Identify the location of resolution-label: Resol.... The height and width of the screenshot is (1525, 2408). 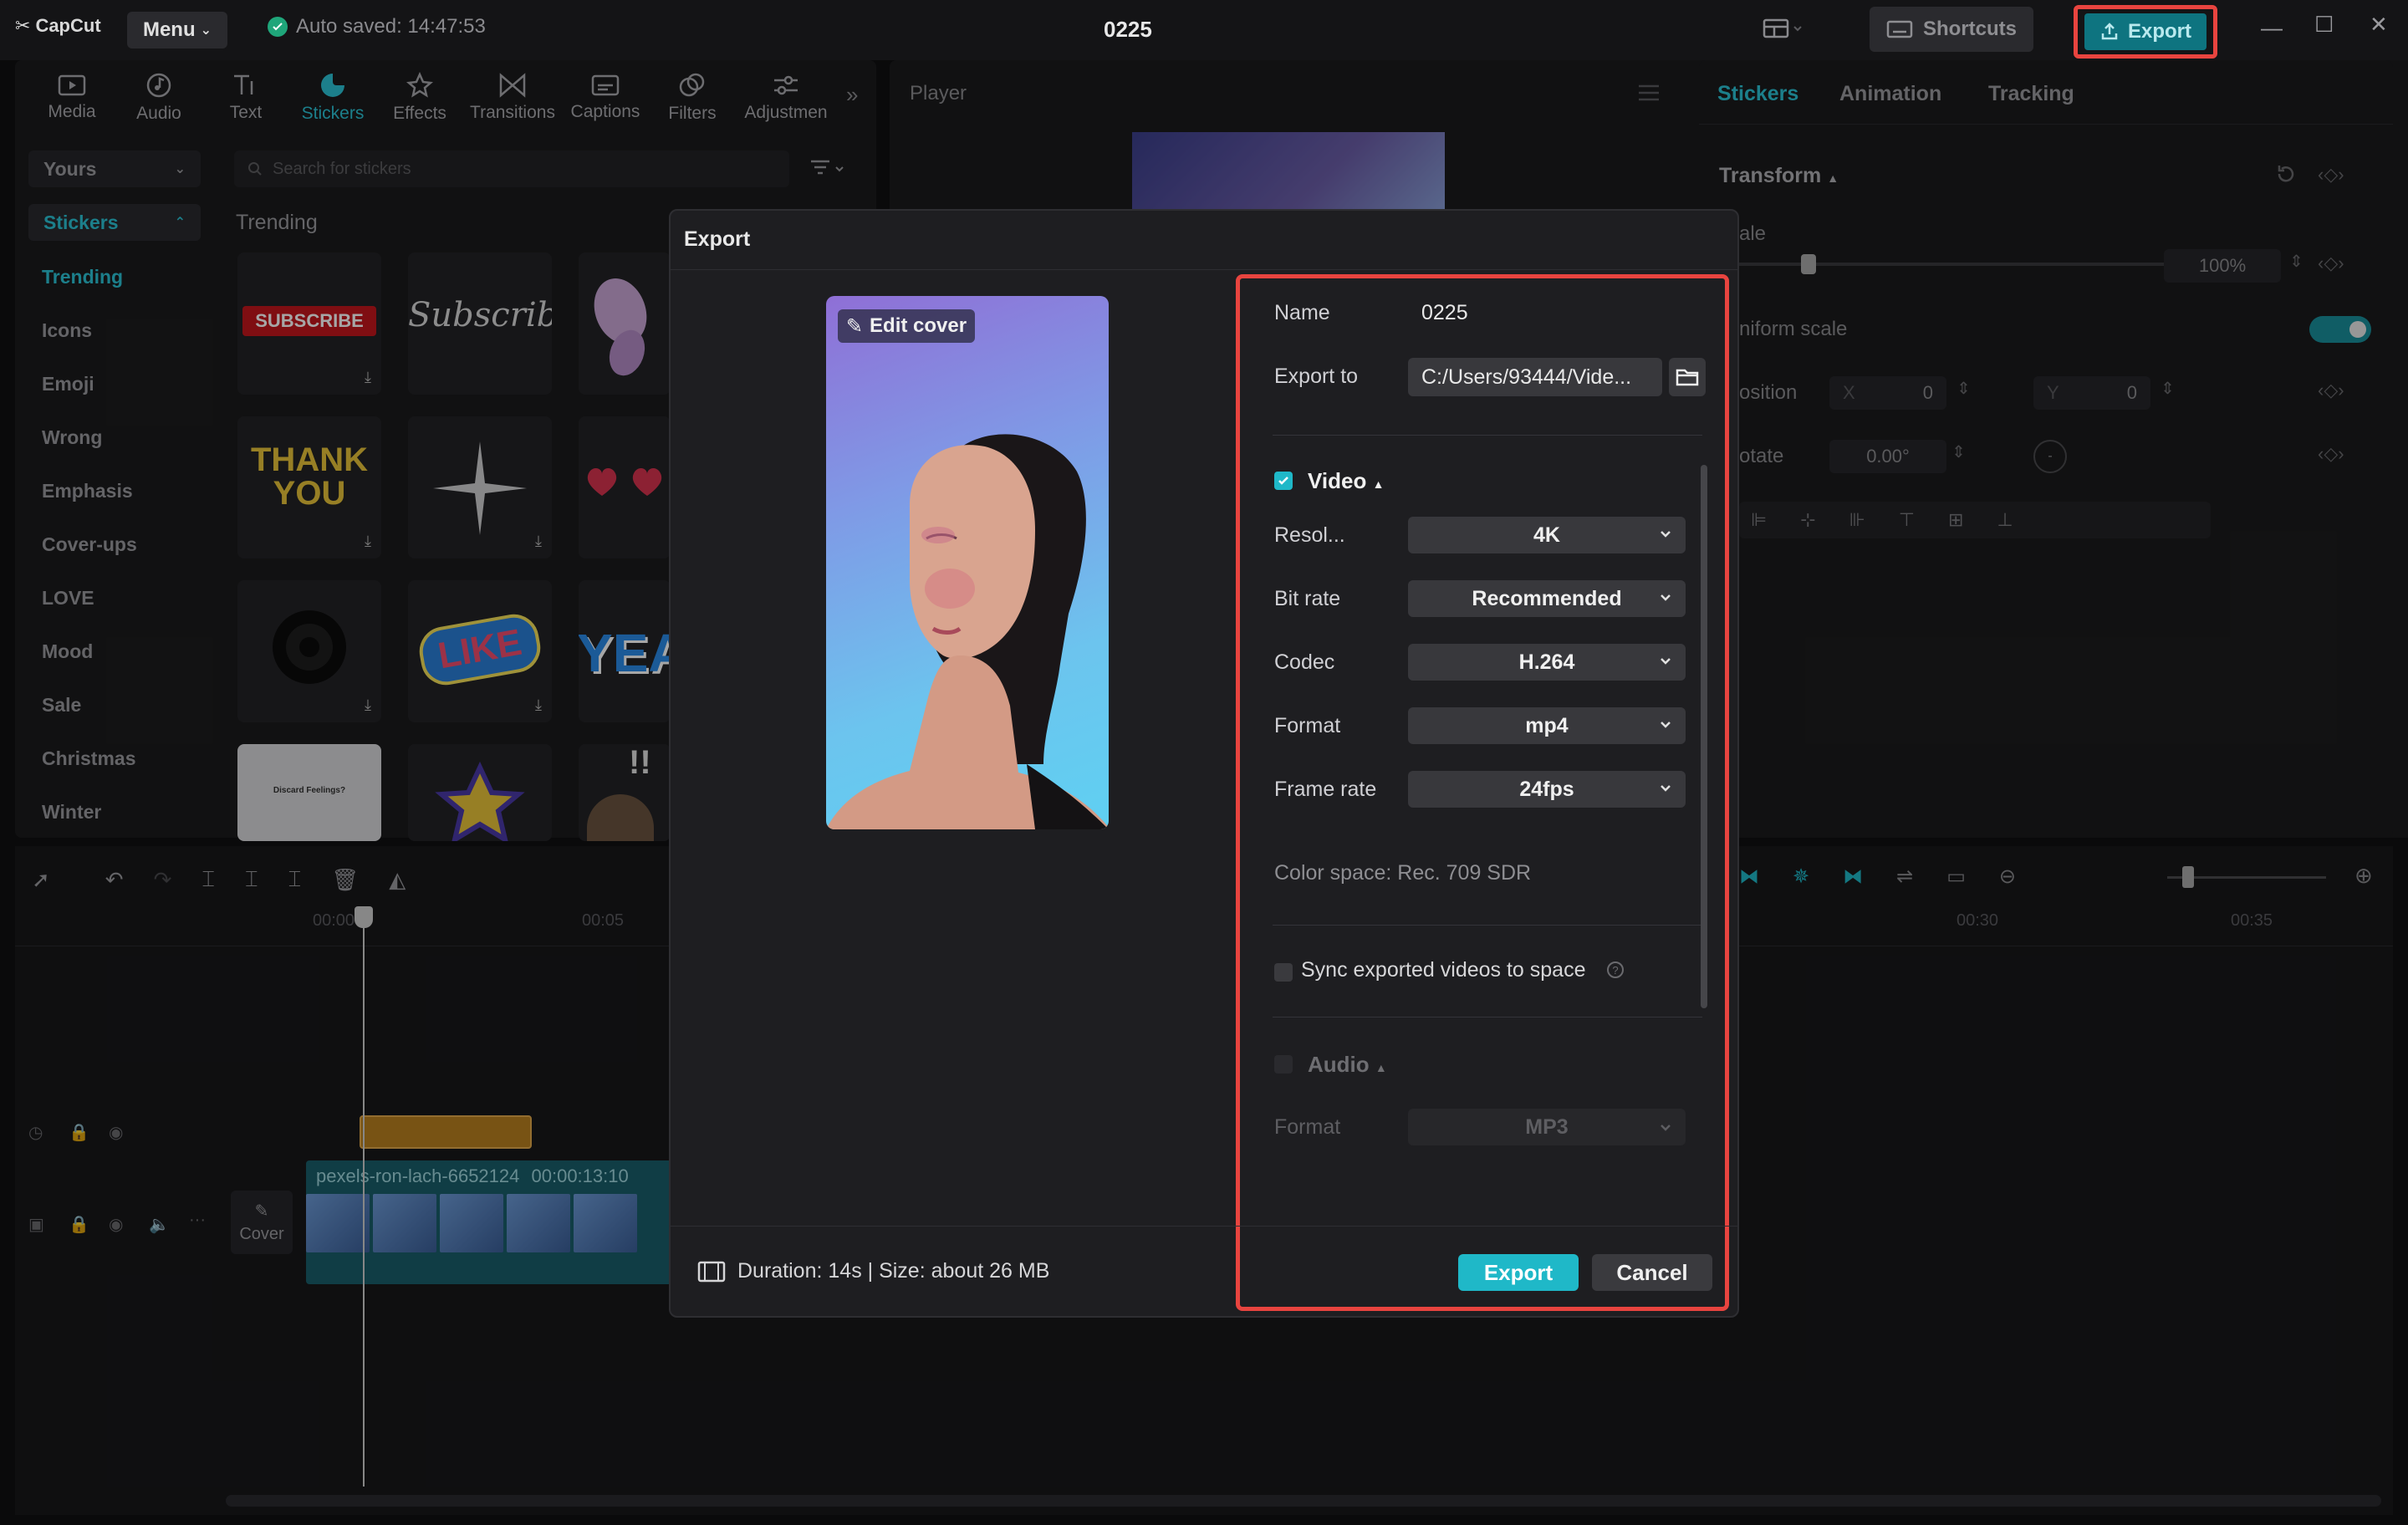
(1310, 535).